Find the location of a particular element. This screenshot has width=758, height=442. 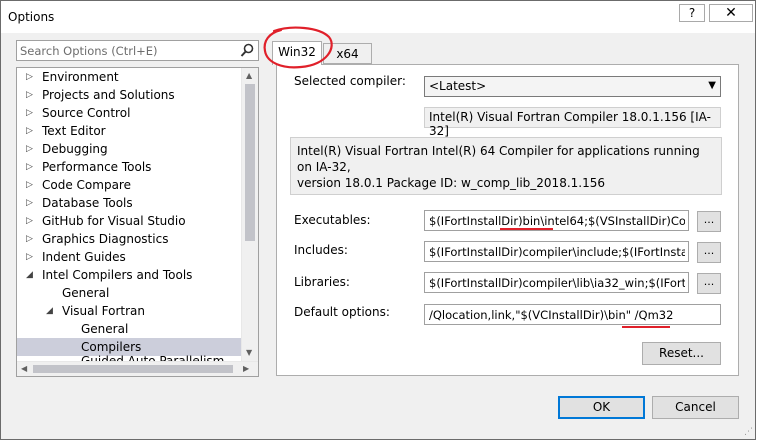

selected-compiler-dropdown: <Latest> ▼ is located at coordinates (572, 86).